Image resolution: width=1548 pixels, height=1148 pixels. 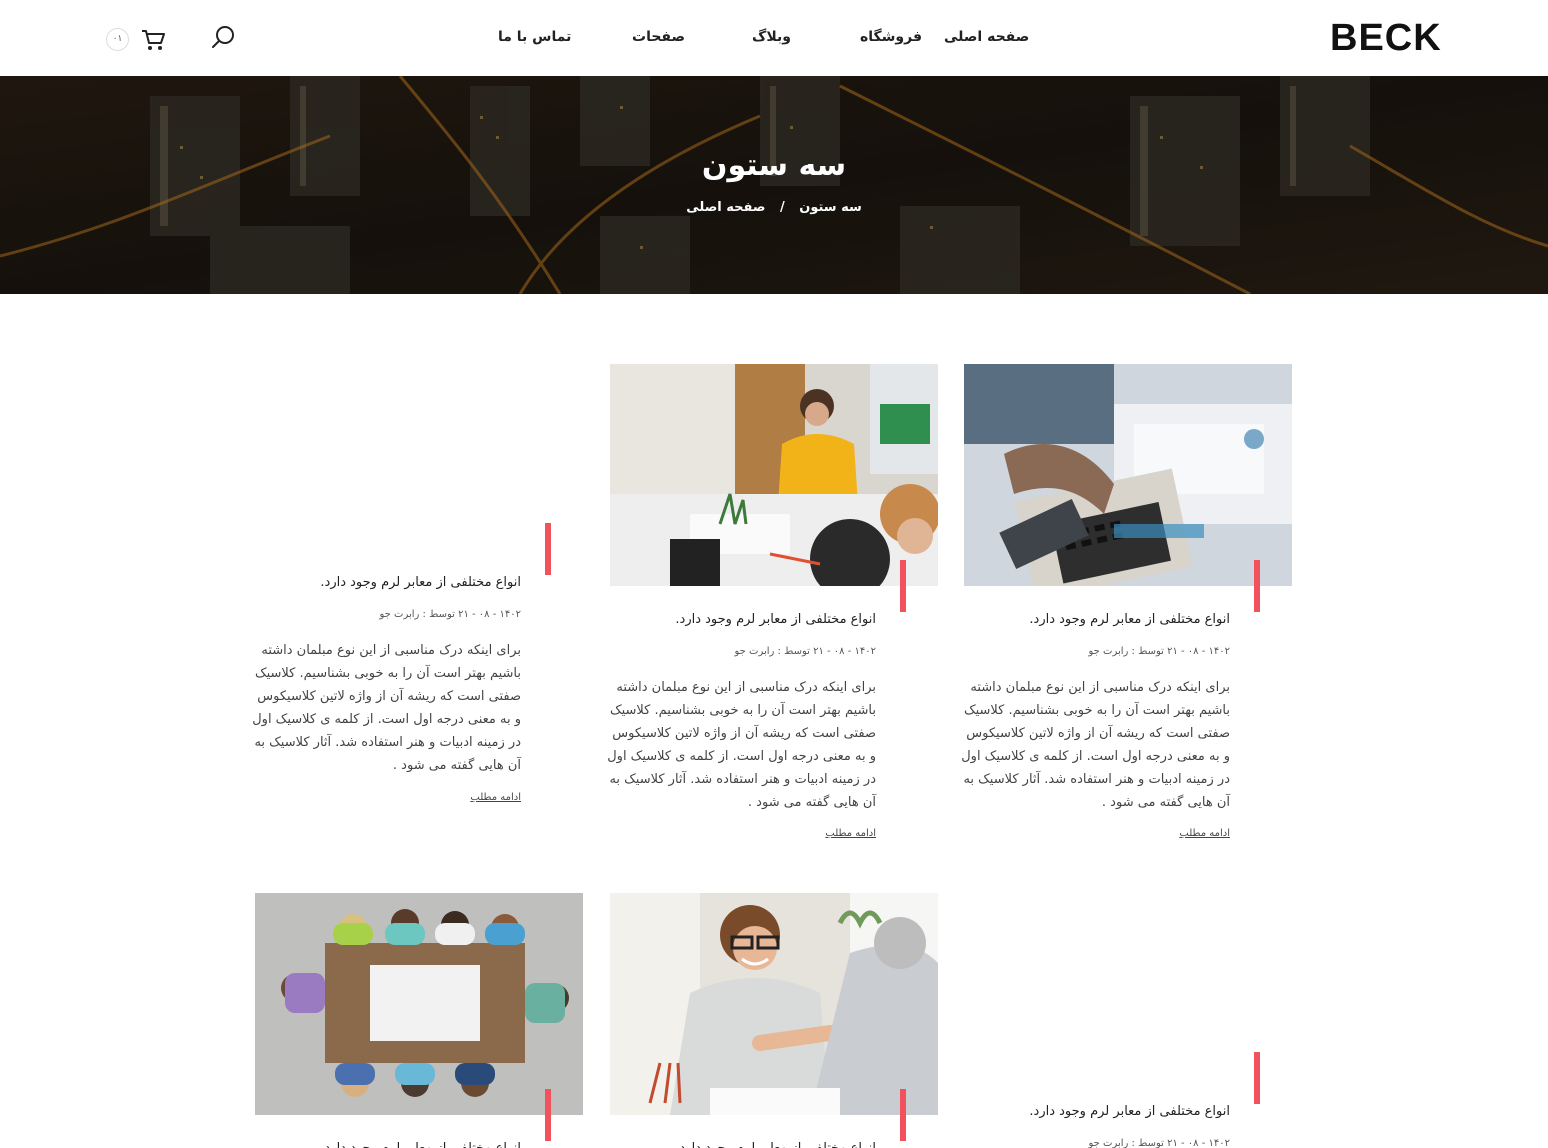 What do you see at coordinates (830, 207) in the screenshot?
I see `breadcrumb-current: سه ستون` at bounding box center [830, 207].